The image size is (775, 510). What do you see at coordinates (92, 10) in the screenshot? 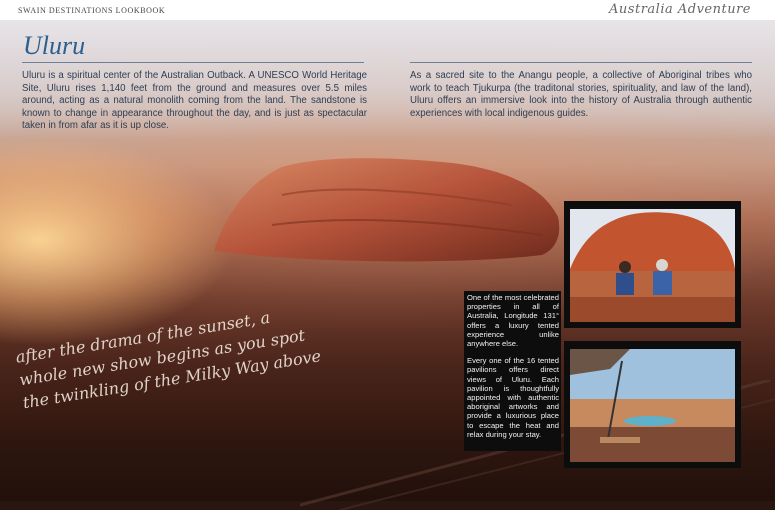
I see `lookbook-title: SWAIN DESTINATIONS LOOKBOOK` at bounding box center [92, 10].